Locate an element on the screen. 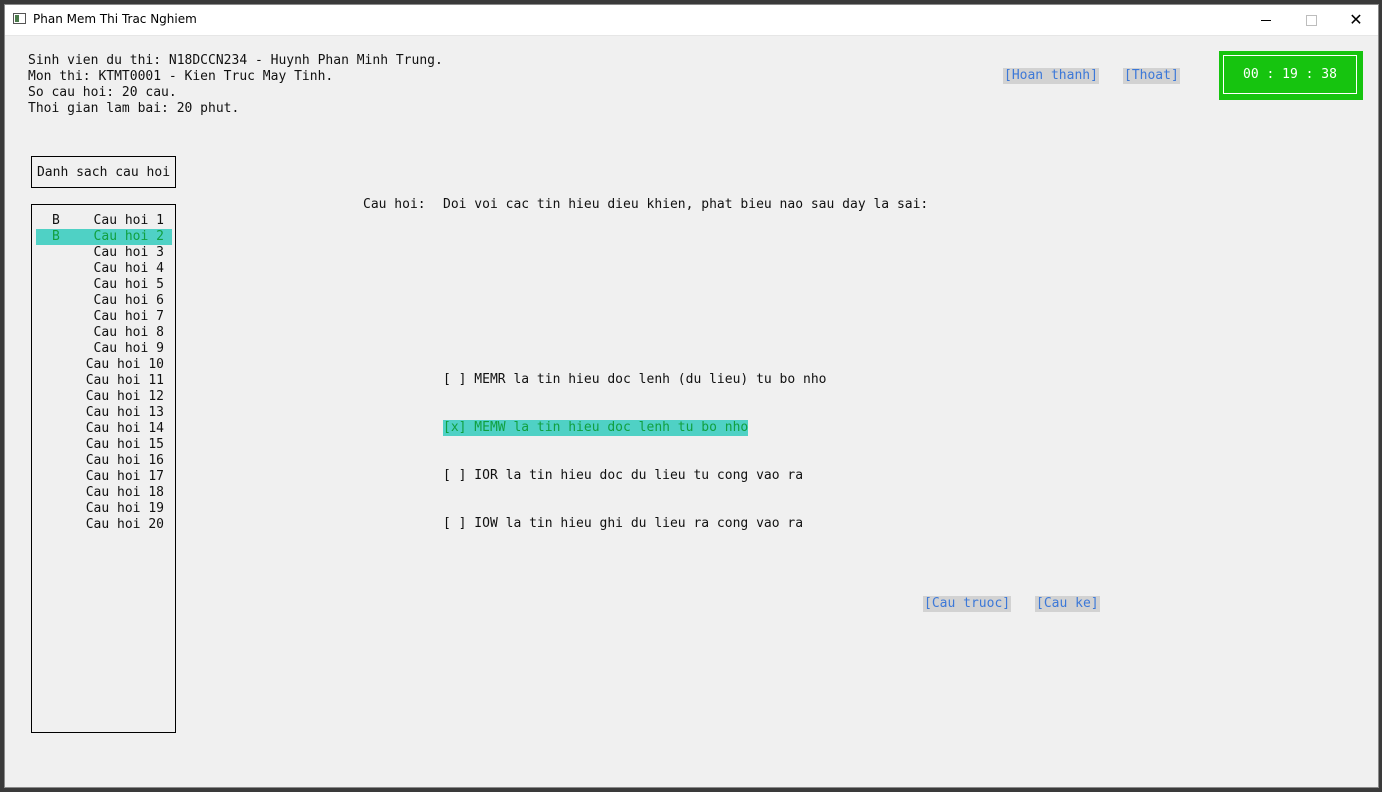 The image size is (1382, 792). next-question-button: [Cau ke] is located at coordinates (1067, 604).